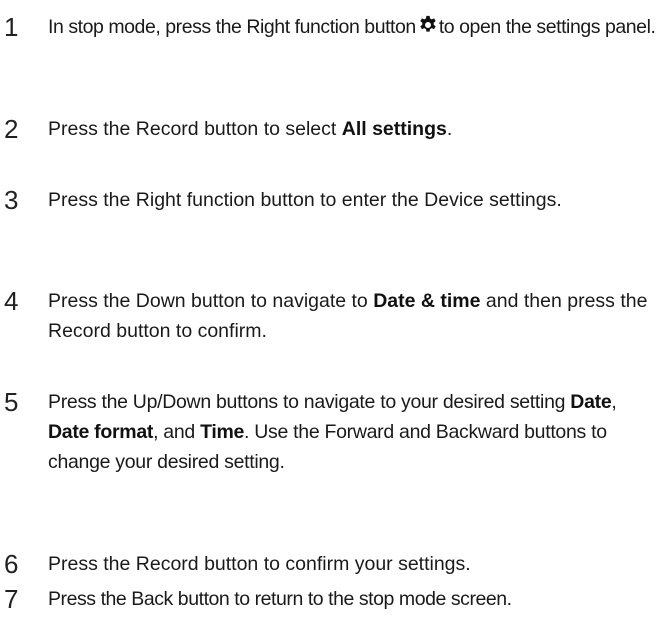 This screenshot has width=656, height=617. What do you see at coordinates (11, 301) in the screenshot?
I see `step-number: 4` at bounding box center [11, 301].